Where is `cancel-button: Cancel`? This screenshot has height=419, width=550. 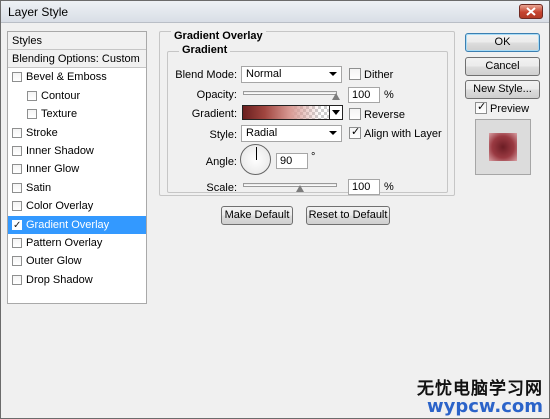
cancel-button: Cancel is located at coordinates (502, 66).